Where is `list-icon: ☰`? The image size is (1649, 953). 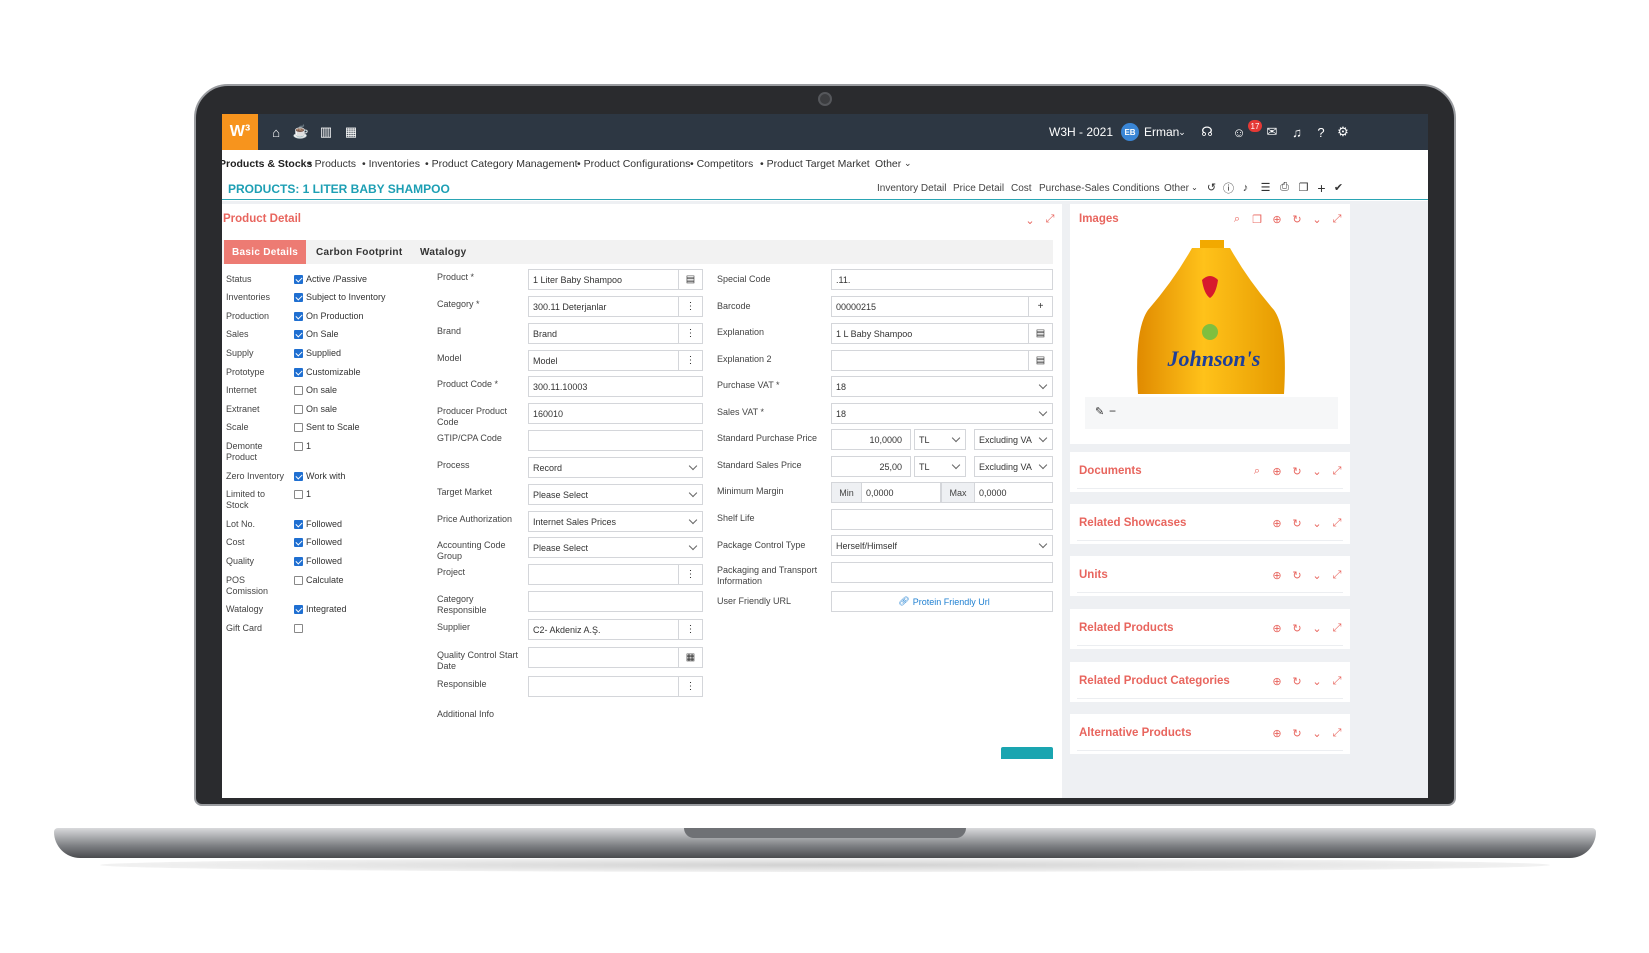
list-icon: ☰ is located at coordinates (1265, 187).